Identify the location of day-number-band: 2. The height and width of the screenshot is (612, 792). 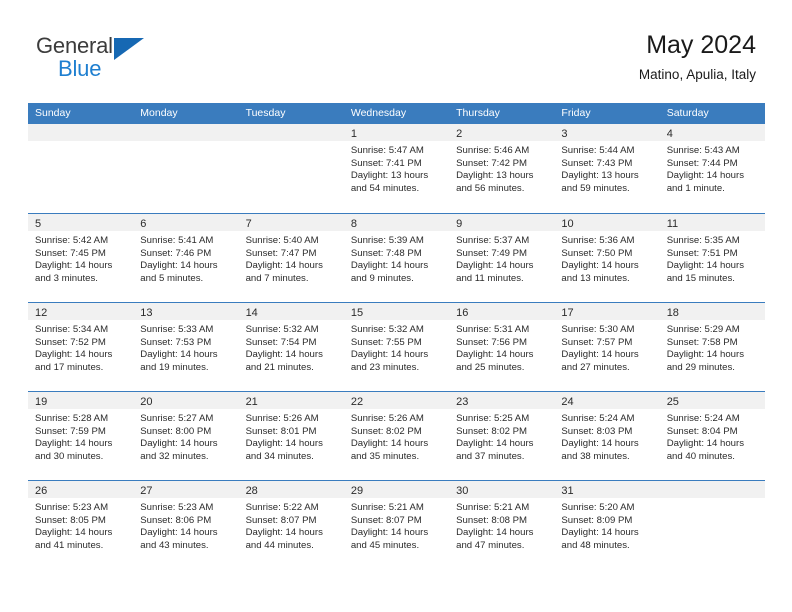
(502, 132).